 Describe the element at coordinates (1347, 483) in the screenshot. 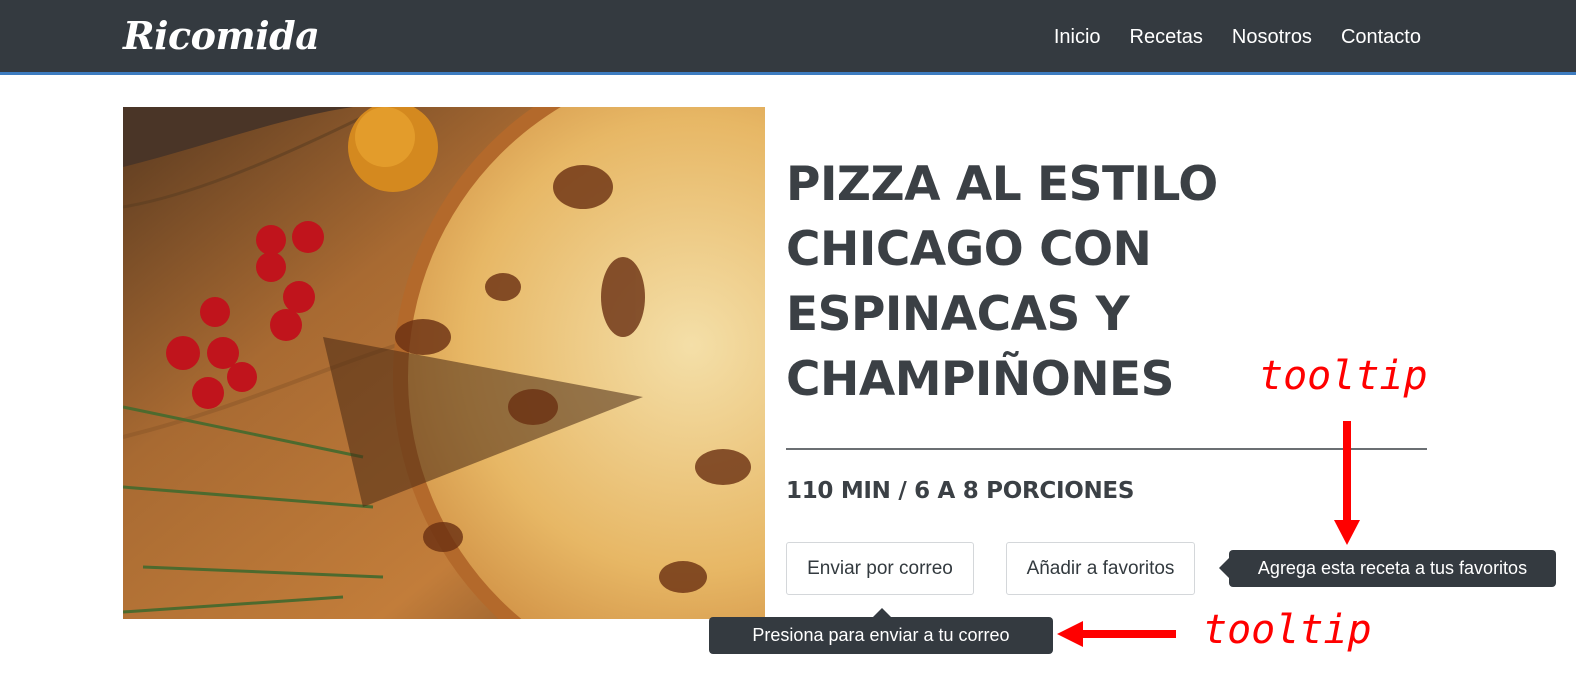

I see `annotation-arrow-down` at that location.